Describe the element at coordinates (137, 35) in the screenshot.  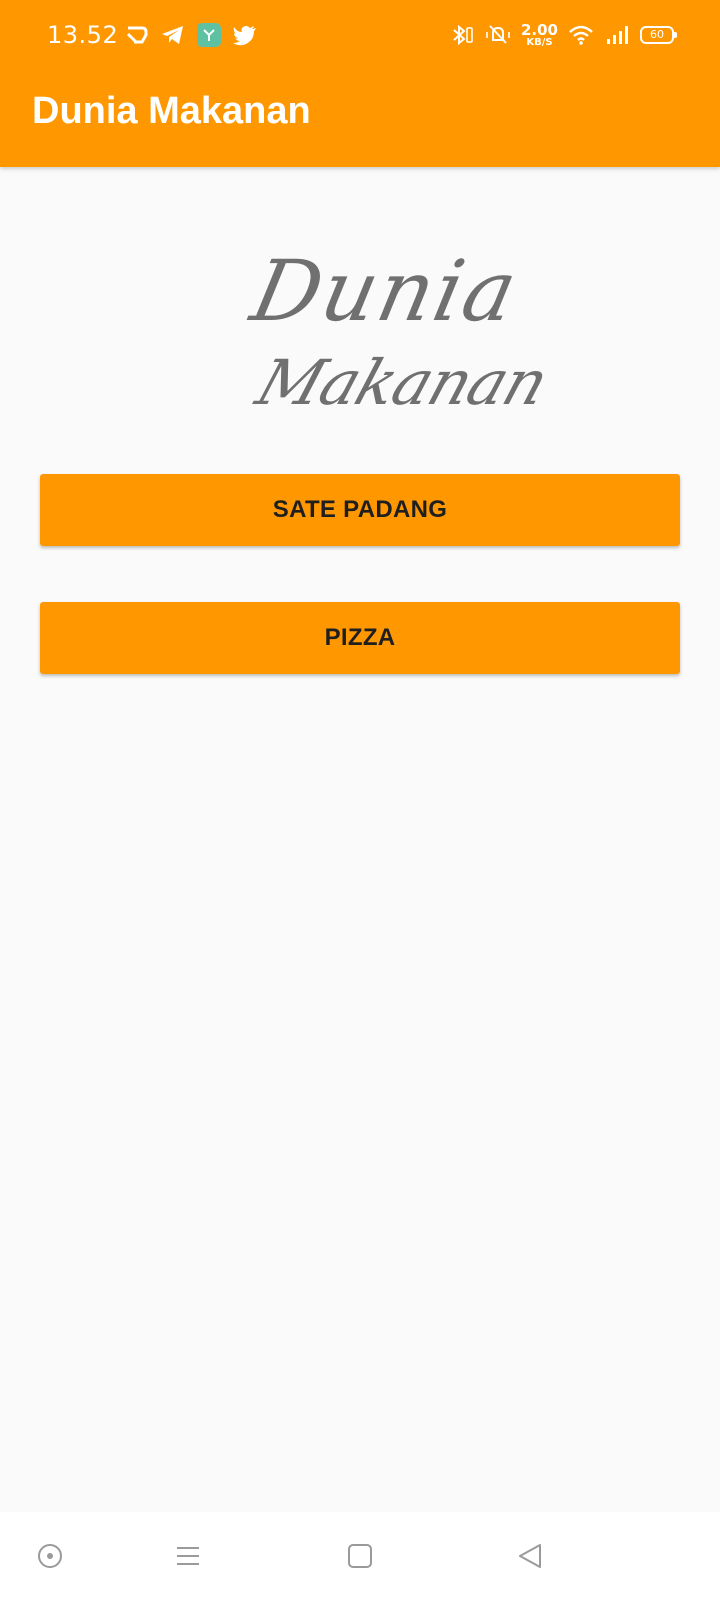
I see `cast-icon` at that location.